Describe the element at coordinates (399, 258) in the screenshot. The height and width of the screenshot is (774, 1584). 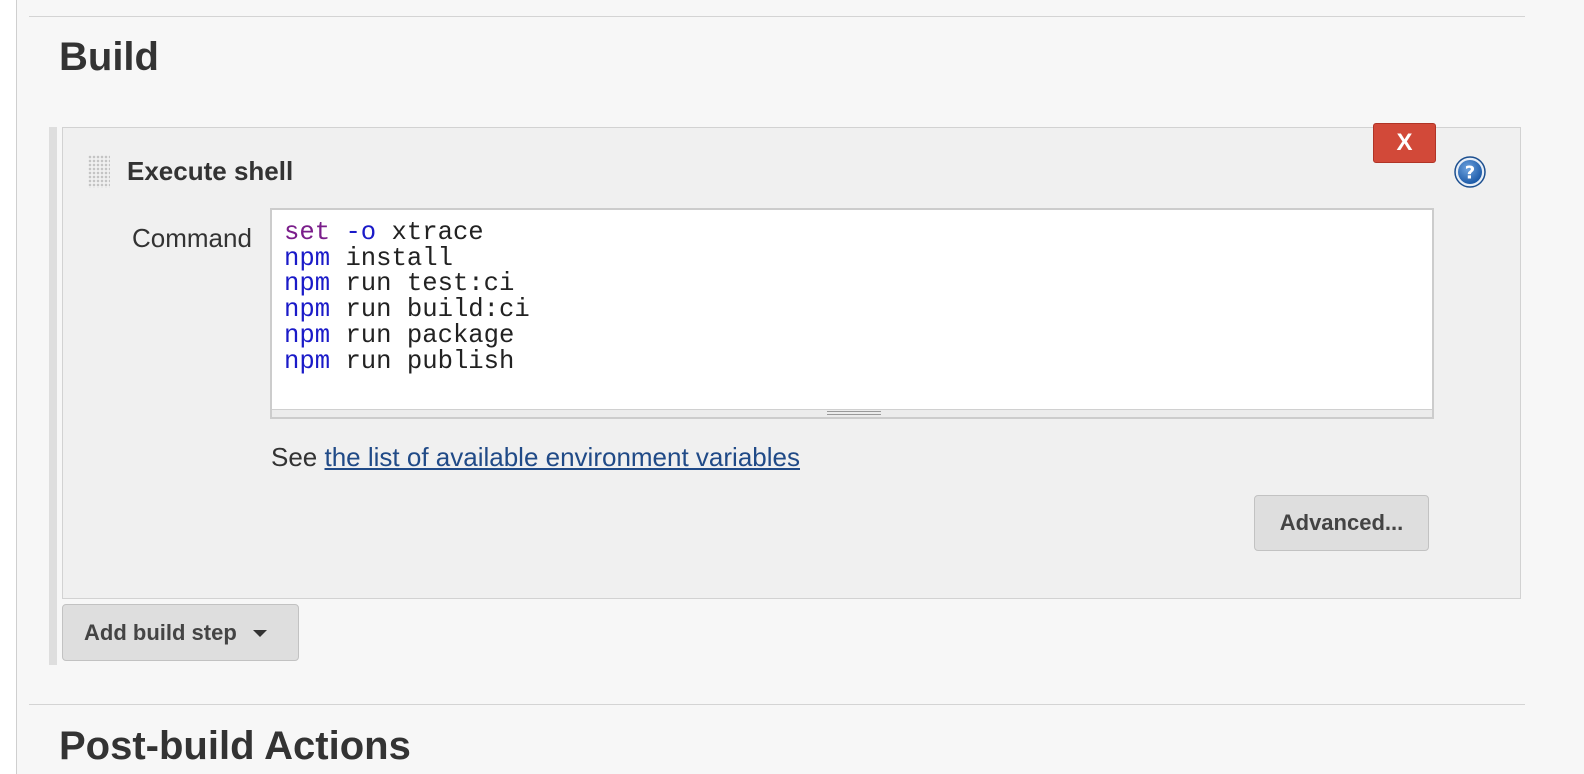
I see `shell-arguments: install` at that location.